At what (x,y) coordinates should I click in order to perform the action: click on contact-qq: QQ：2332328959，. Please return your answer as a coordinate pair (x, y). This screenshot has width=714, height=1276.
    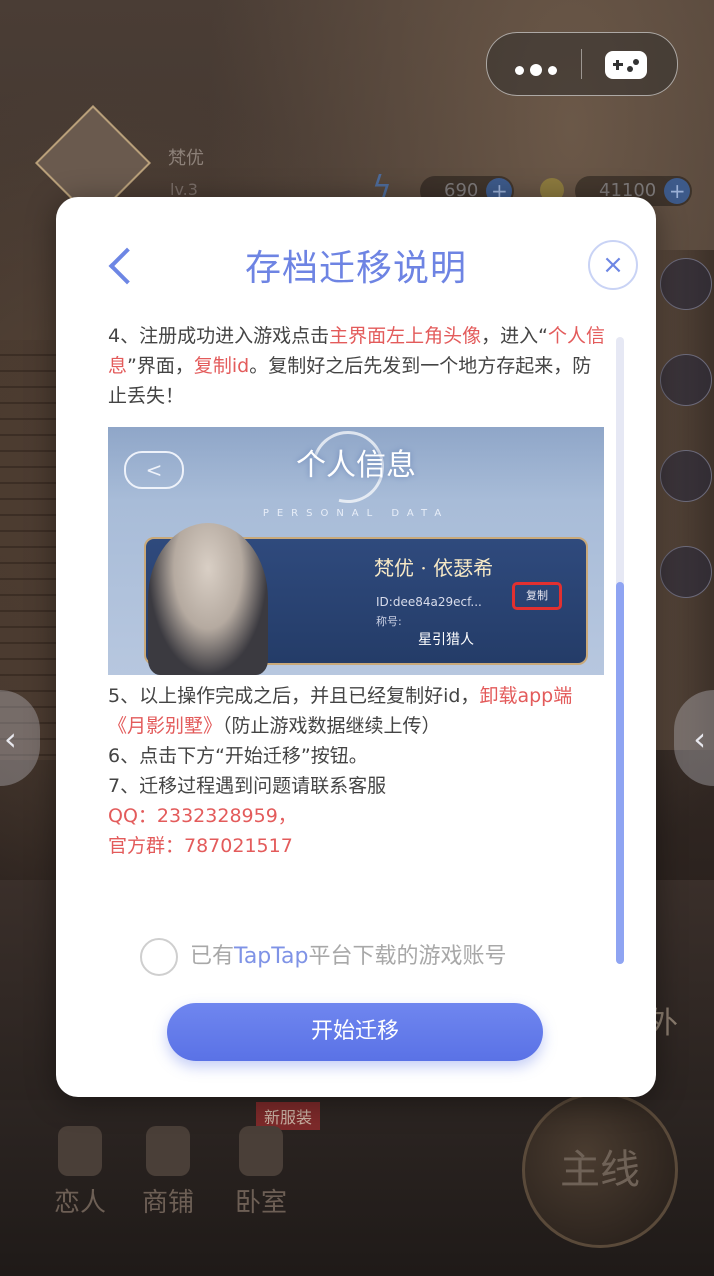
    Looking at the image, I should click on (202, 816).